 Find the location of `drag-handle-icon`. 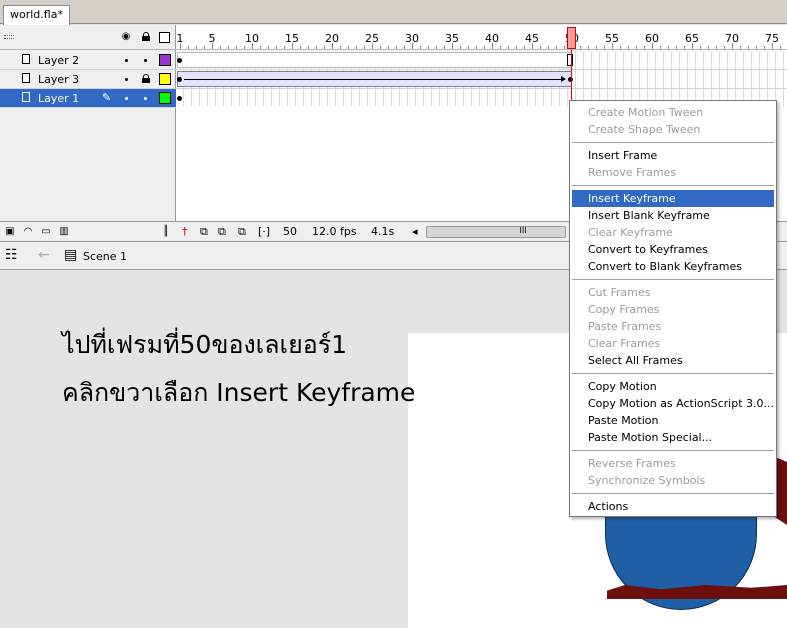

drag-handle-icon is located at coordinates (9, 37).